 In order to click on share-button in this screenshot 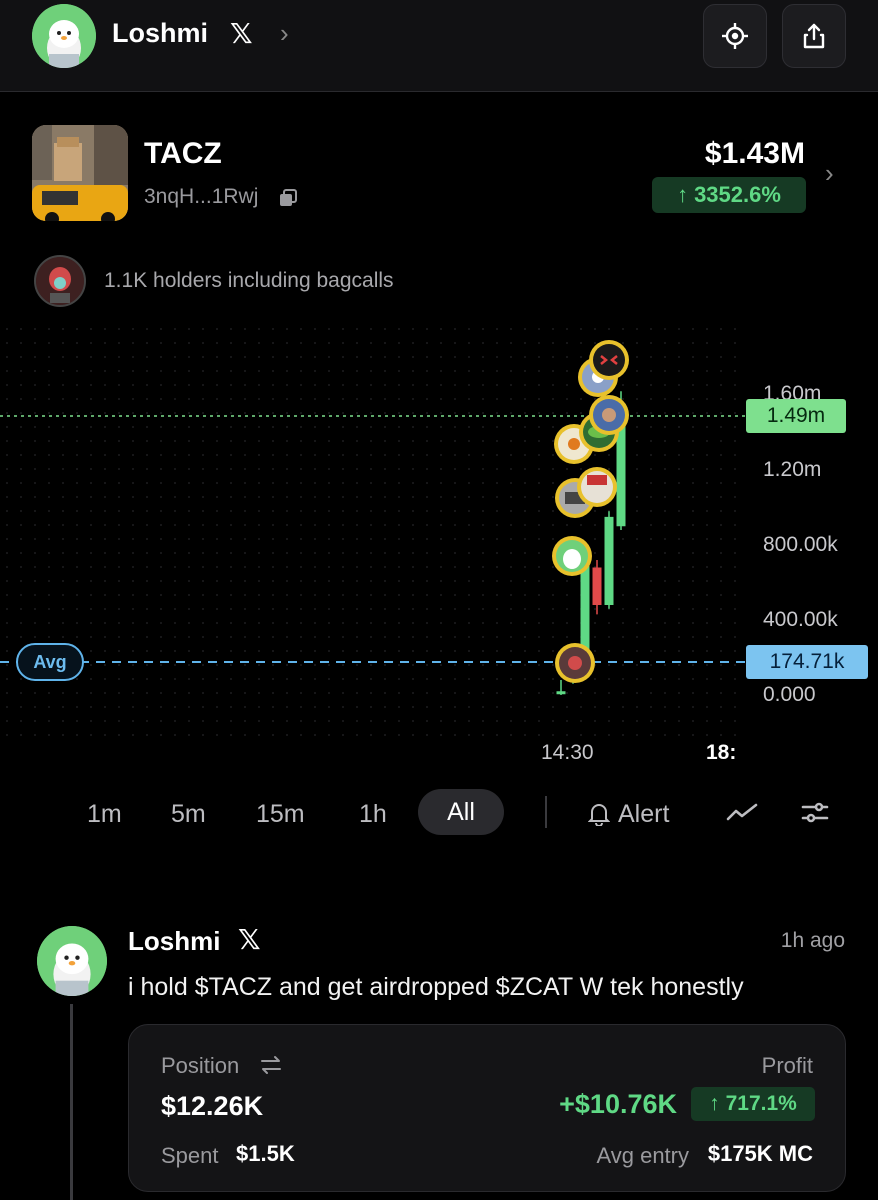, I will do `click(814, 36)`.